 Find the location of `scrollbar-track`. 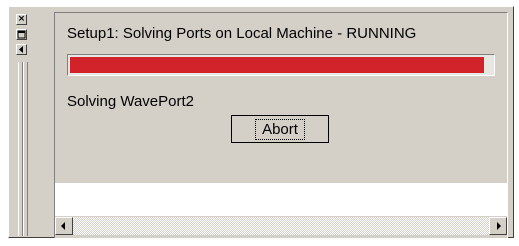

scrollbar-track is located at coordinates (281, 226).